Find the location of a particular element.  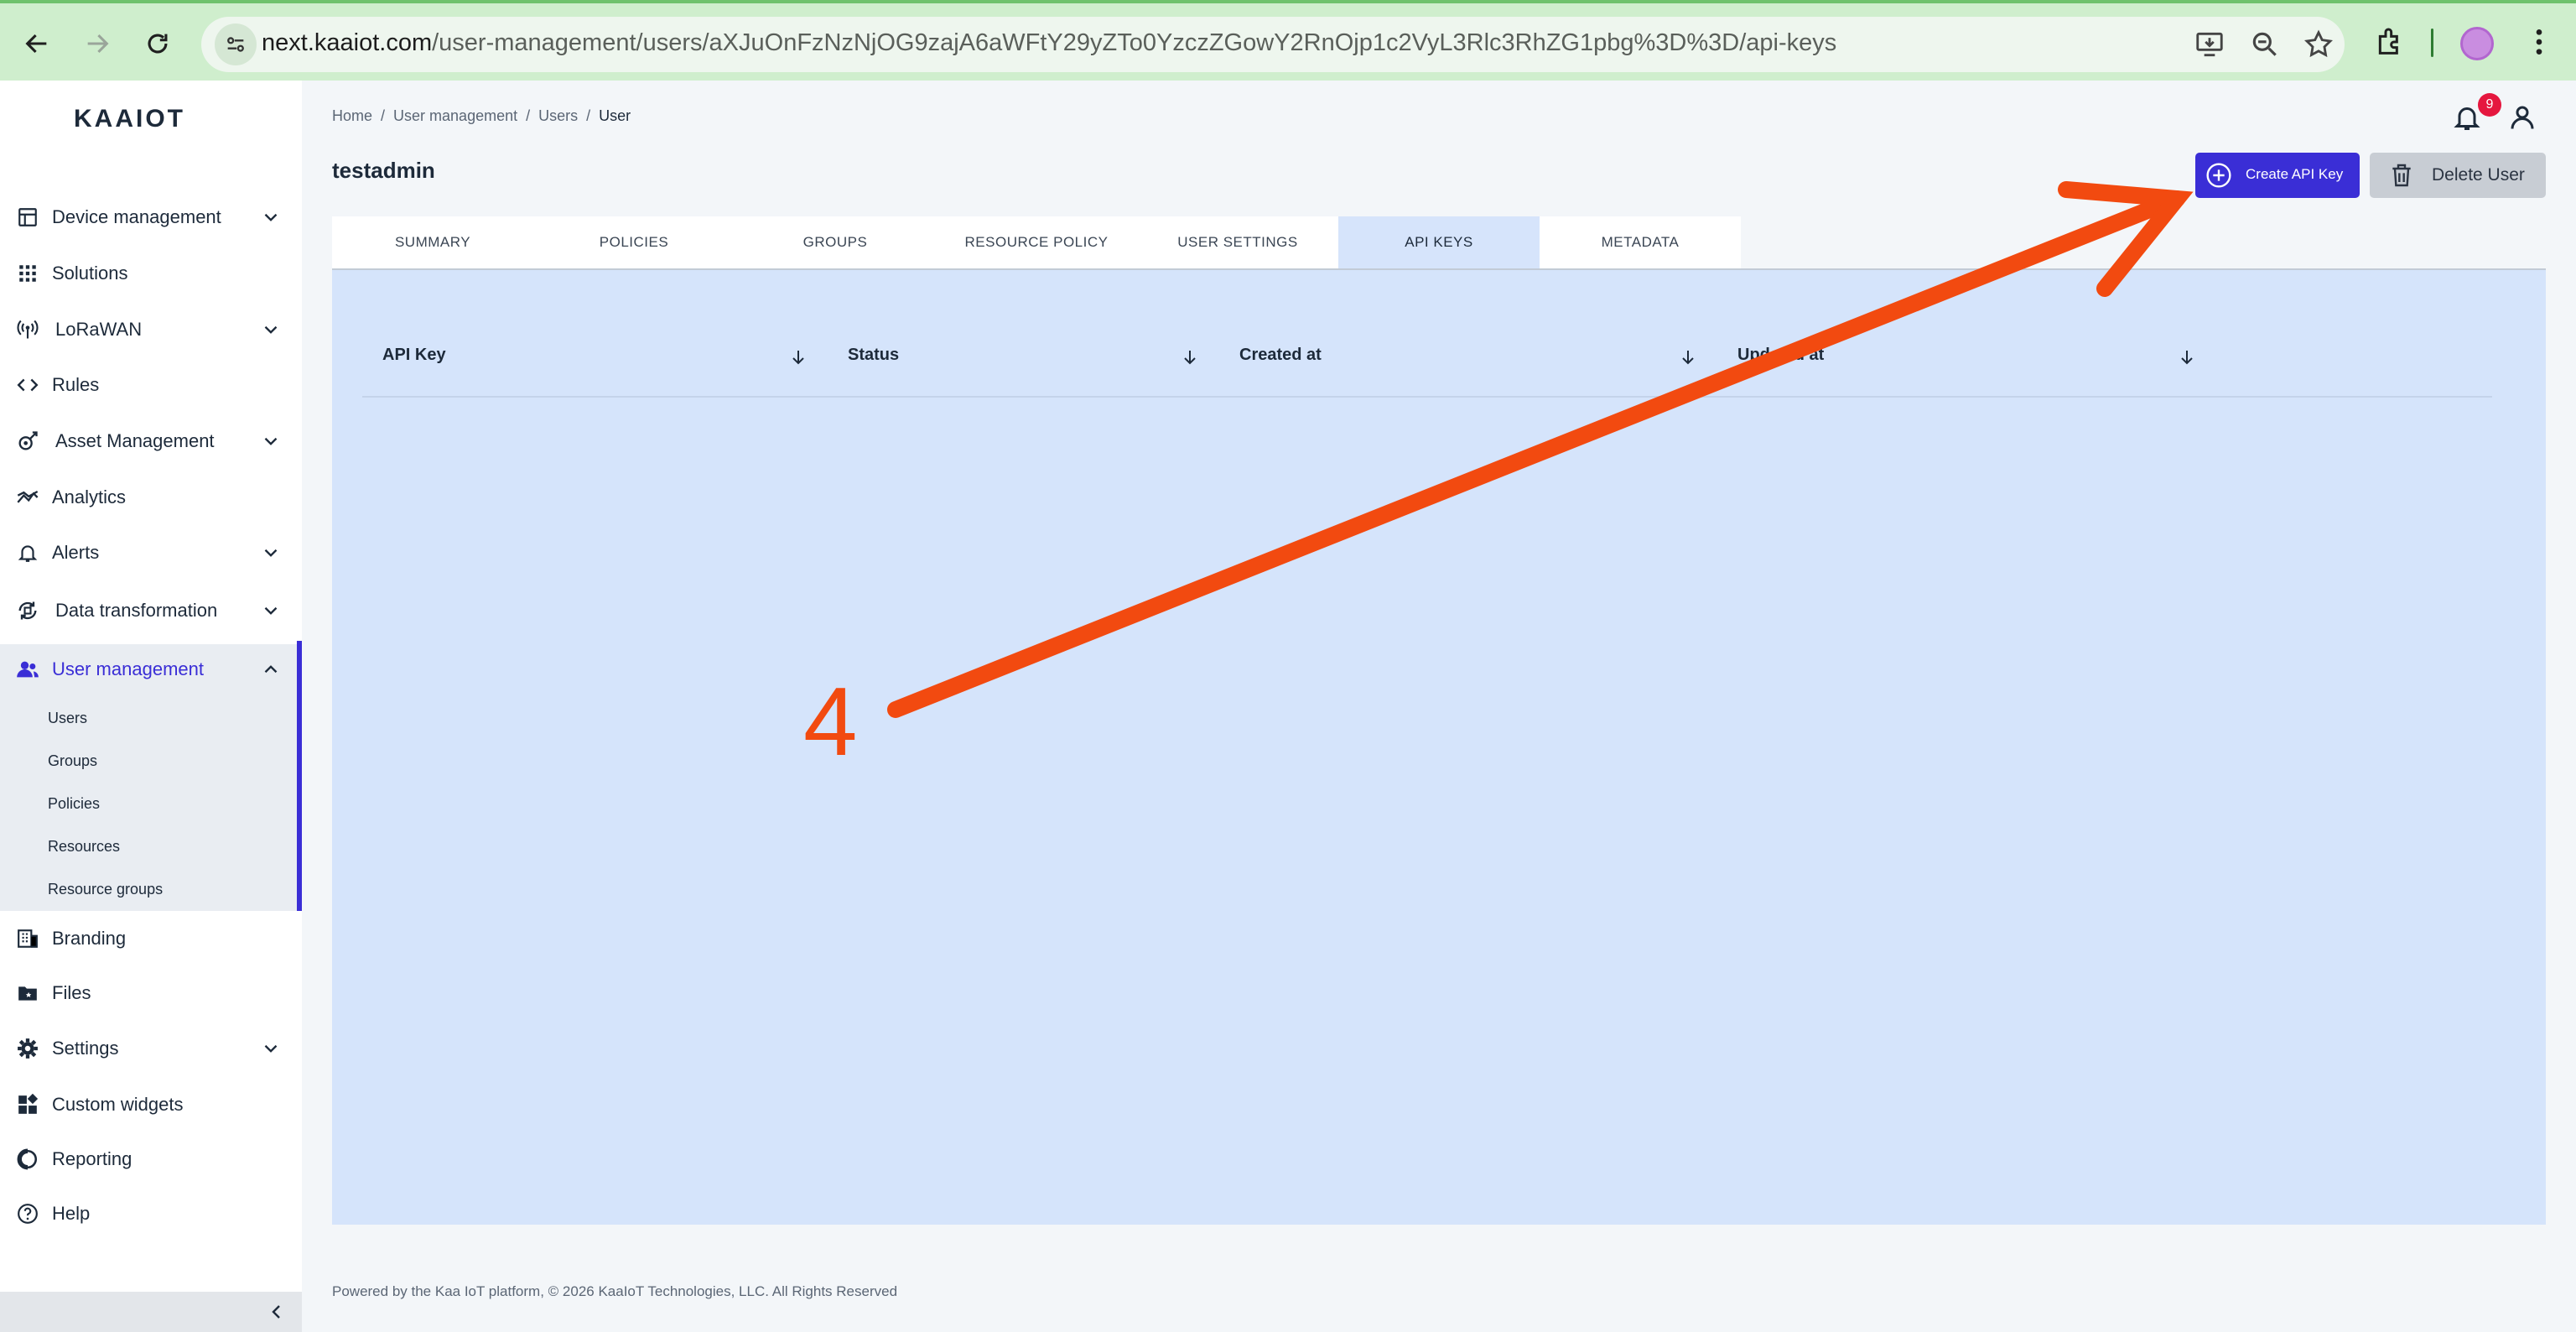

breadcrumb-user-management: User management is located at coordinates (455, 116).